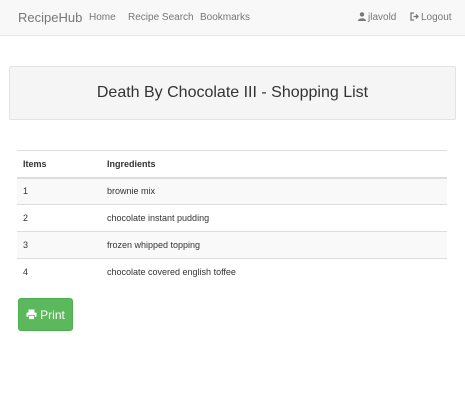 Image resolution: width=465 pixels, height=400 pixels. What do you see at coordinates (52, 314) in the screenshot?
I see `print-label: Print` at bounding box center [52, 314].